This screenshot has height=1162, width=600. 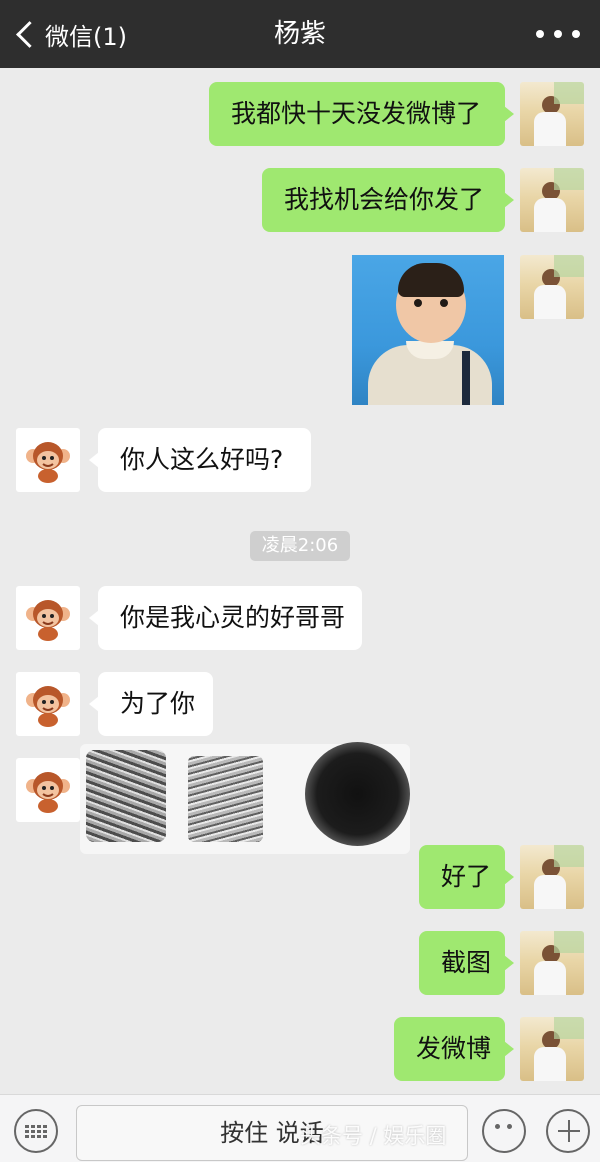 I want to click on message-bubble: 截图, so click(x=466, y=963).